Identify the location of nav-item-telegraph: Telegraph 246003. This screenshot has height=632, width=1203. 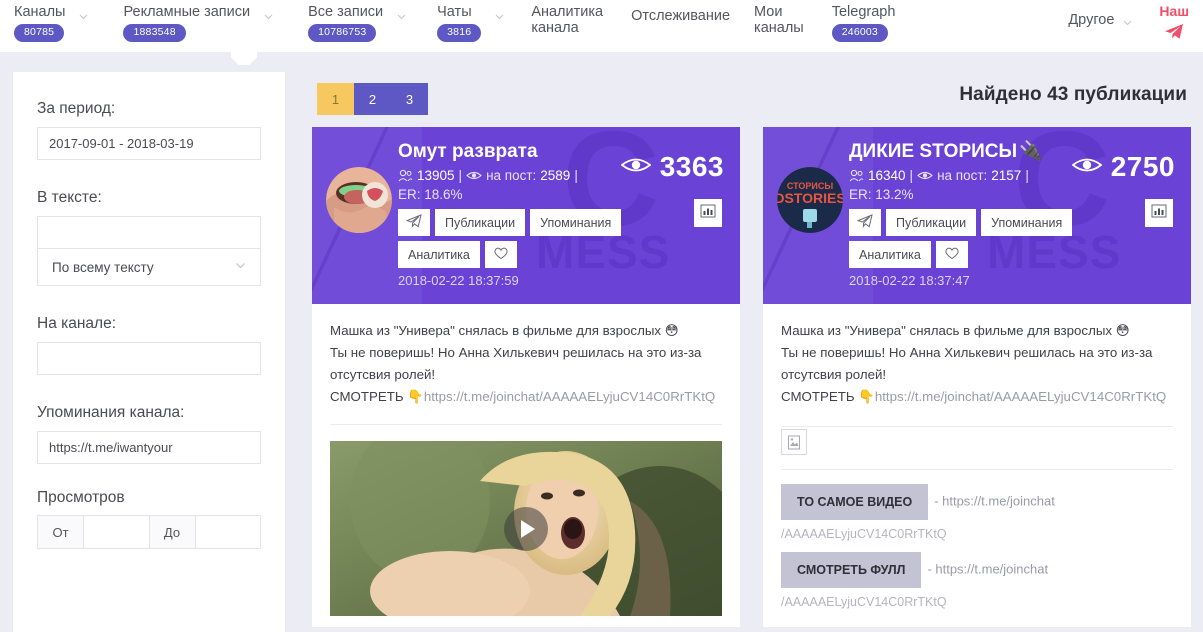
(863, 21).